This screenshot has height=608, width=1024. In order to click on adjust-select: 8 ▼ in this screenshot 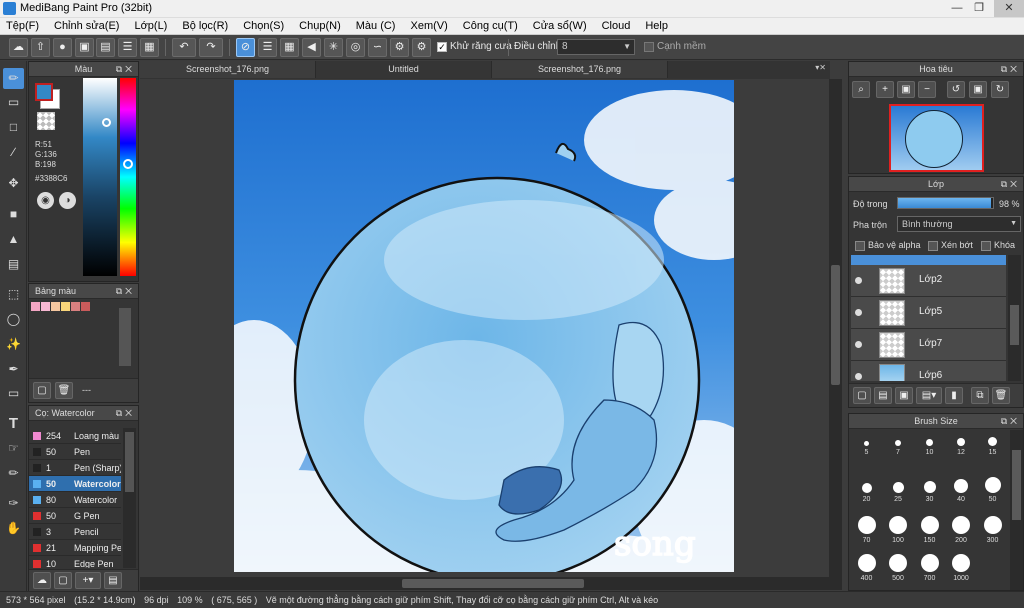, I will do `click(596, 47)`.